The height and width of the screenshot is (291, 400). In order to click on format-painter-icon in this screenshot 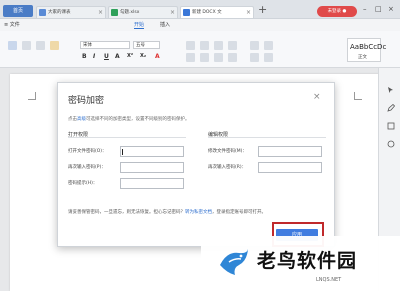, I will do `click(54, 45)`.